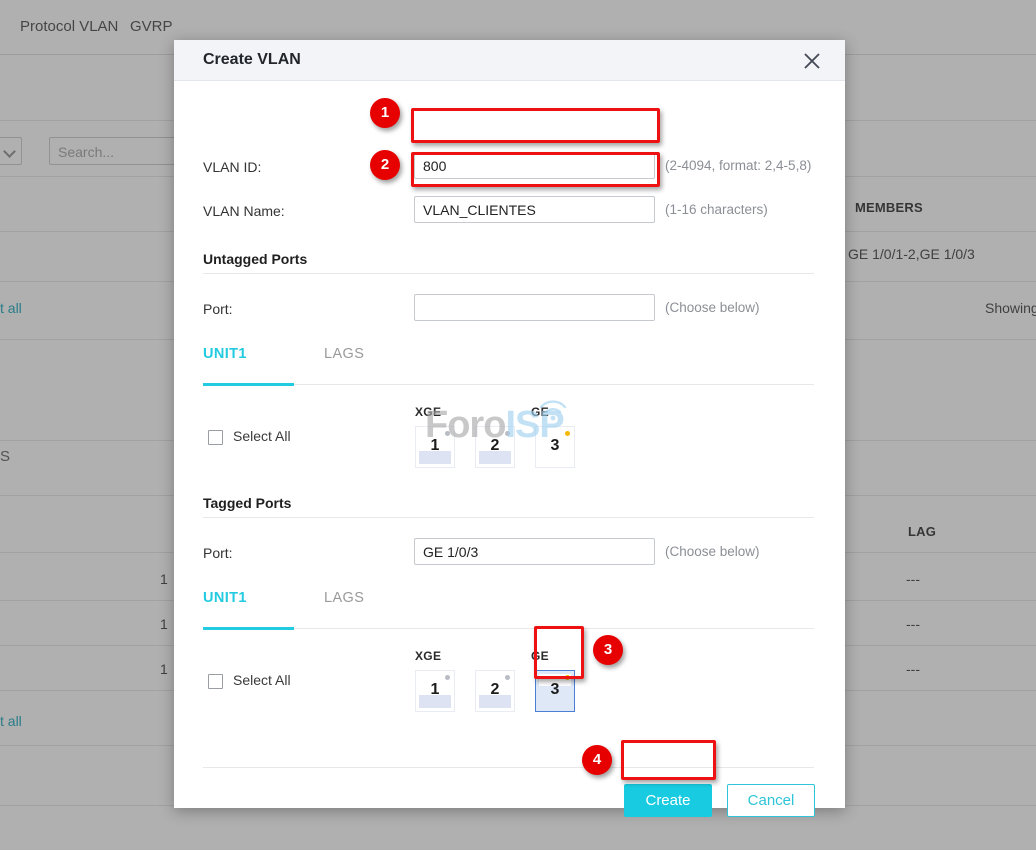 The width and height of the screenshot is (1036, 850). Describe the element at coordinates (247, 503) in the screenshot. I see `tagged-ports-title: Tagged Ports` at that location.